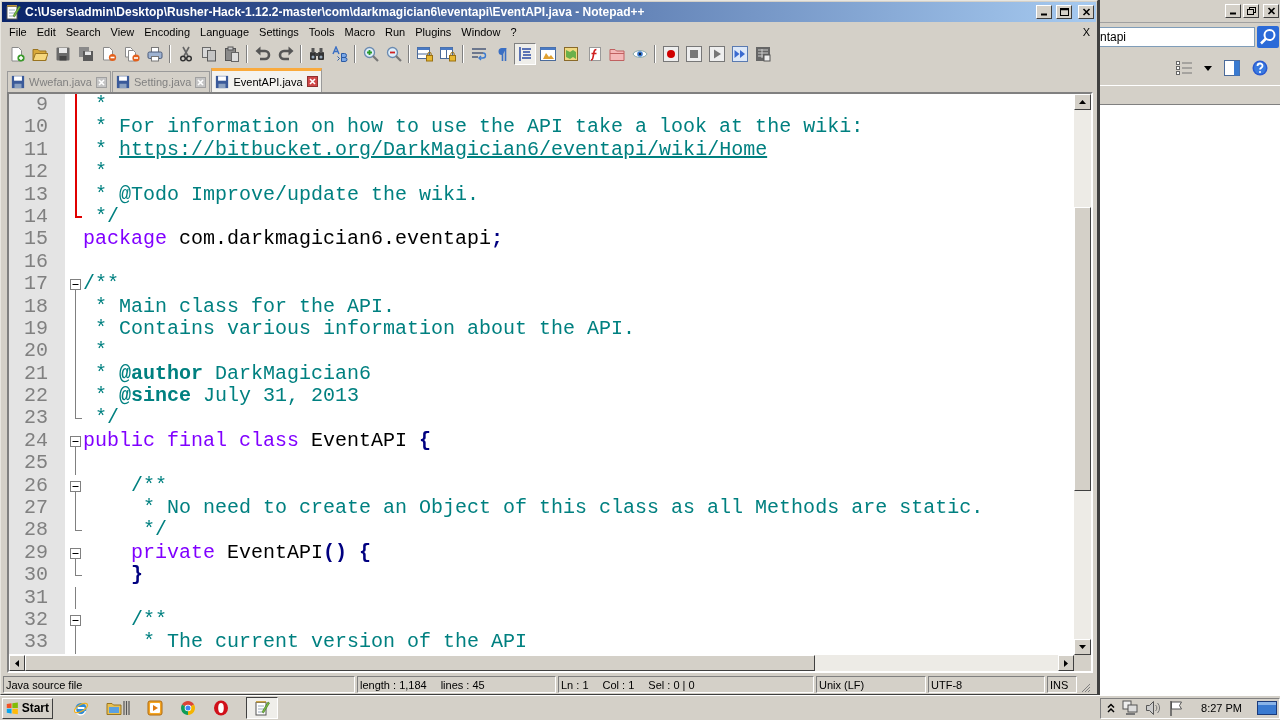 Image resolution: width=1280 pixels, height=720 pixels. What do you see at coordinates (547, 54) in the screenshot?
I see `window-picture-icon` at bounding box center [547, 54].